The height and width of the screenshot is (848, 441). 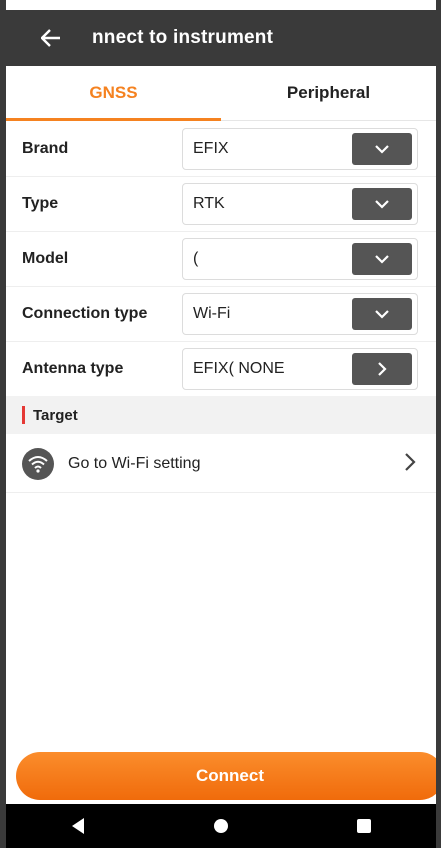 I want to click on section-title: Target, so click(x=55, y=415).